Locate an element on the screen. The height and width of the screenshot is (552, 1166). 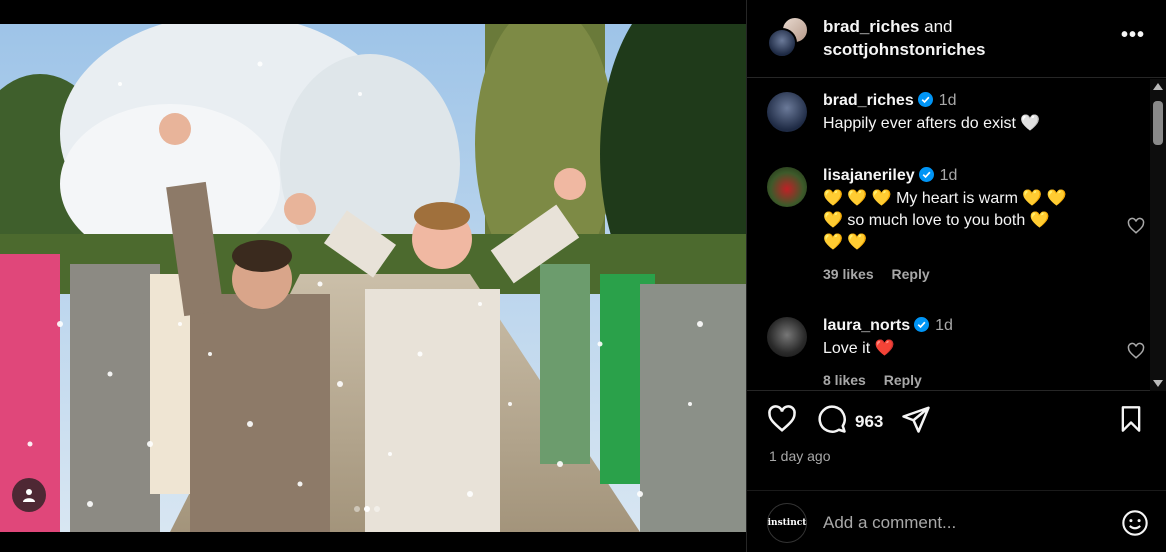
scrollbar-thumb is located at coordinates (1158, 123).